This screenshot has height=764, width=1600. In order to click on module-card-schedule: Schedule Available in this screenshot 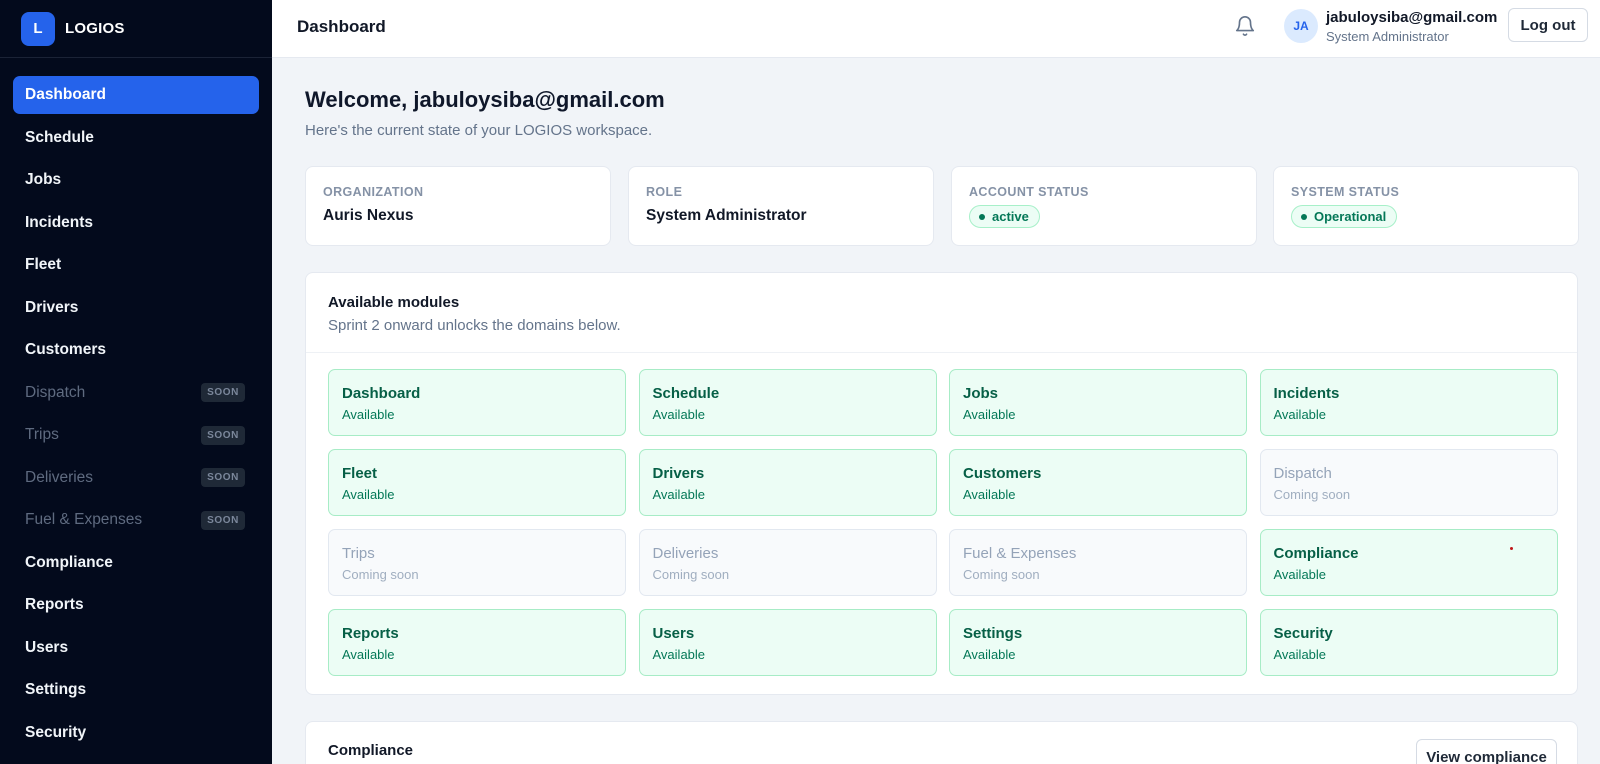, I will do `click(787, 402)`.